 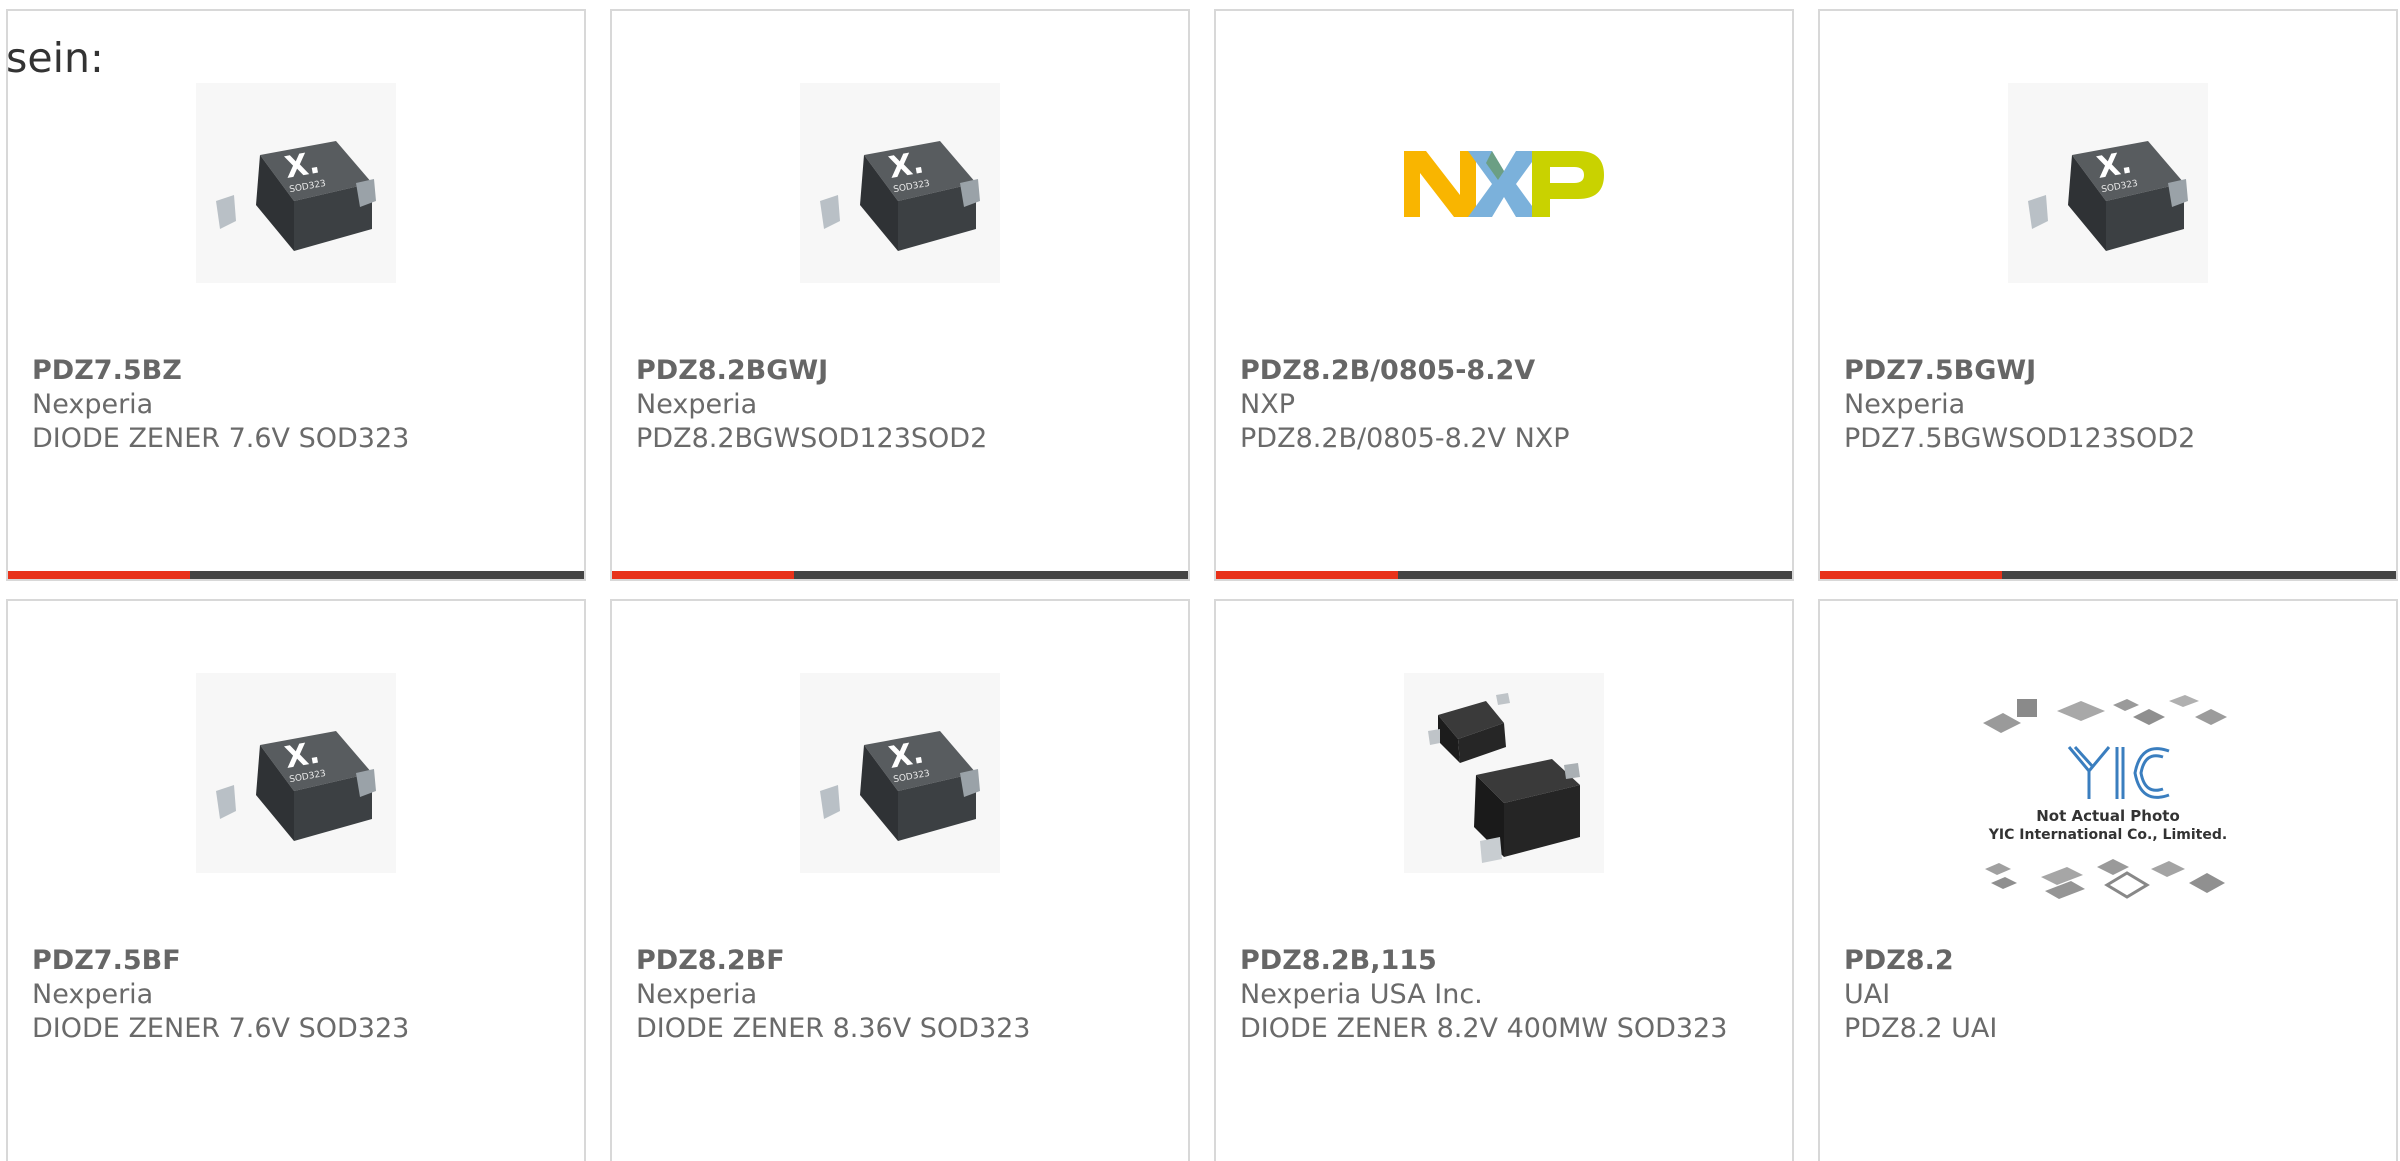 What do you see at coordinates (833, 1028) in the screenshot?
I see `description: DIODE ZENER 8.36V SOD323` at bounding box center [833, 1028].